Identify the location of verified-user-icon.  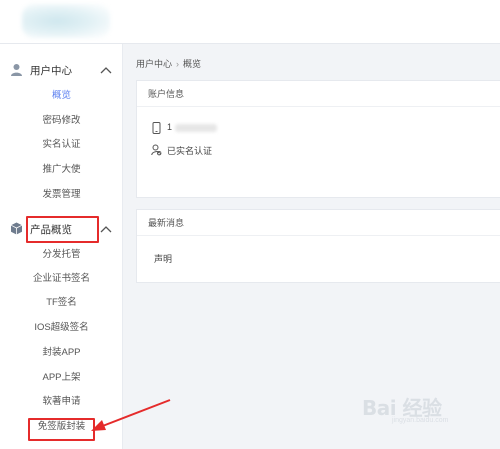
(156, 150).